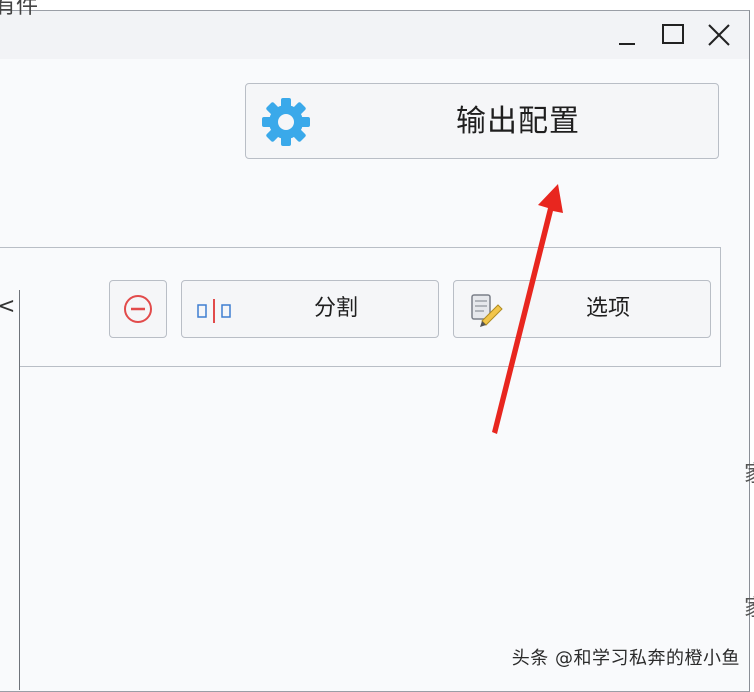  Describe the element at coordinates (527, 309) in the screenshot. I see `annotation-arrow-icon` at that location.